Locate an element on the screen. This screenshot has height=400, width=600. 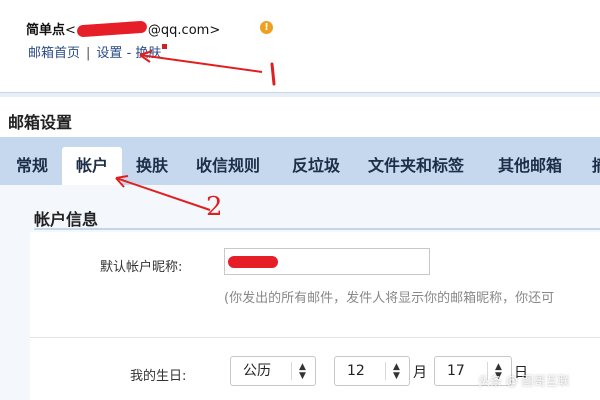
day-value: 17 is located at coordinates (456, 371).